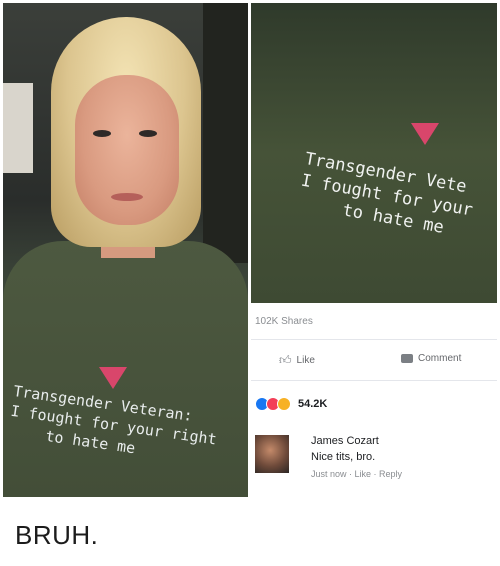 This screenshot has width=500, height=566. Describe the element at coordinates (225, 133) in the screenshot. I see `background-pole` at that location.